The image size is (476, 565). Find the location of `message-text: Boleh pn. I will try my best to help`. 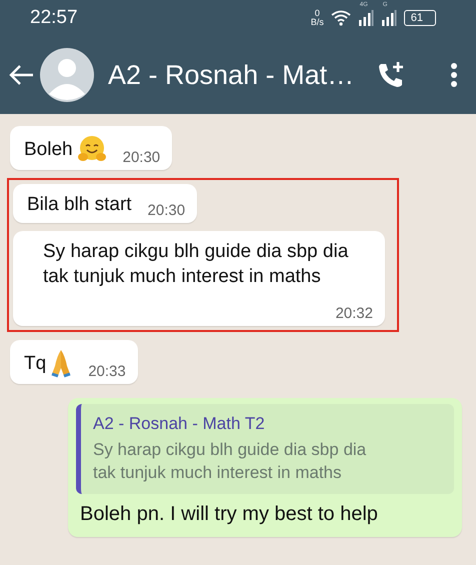

message-text: Boleh pn. I will try my best to help is located at coordinates (229, 514).